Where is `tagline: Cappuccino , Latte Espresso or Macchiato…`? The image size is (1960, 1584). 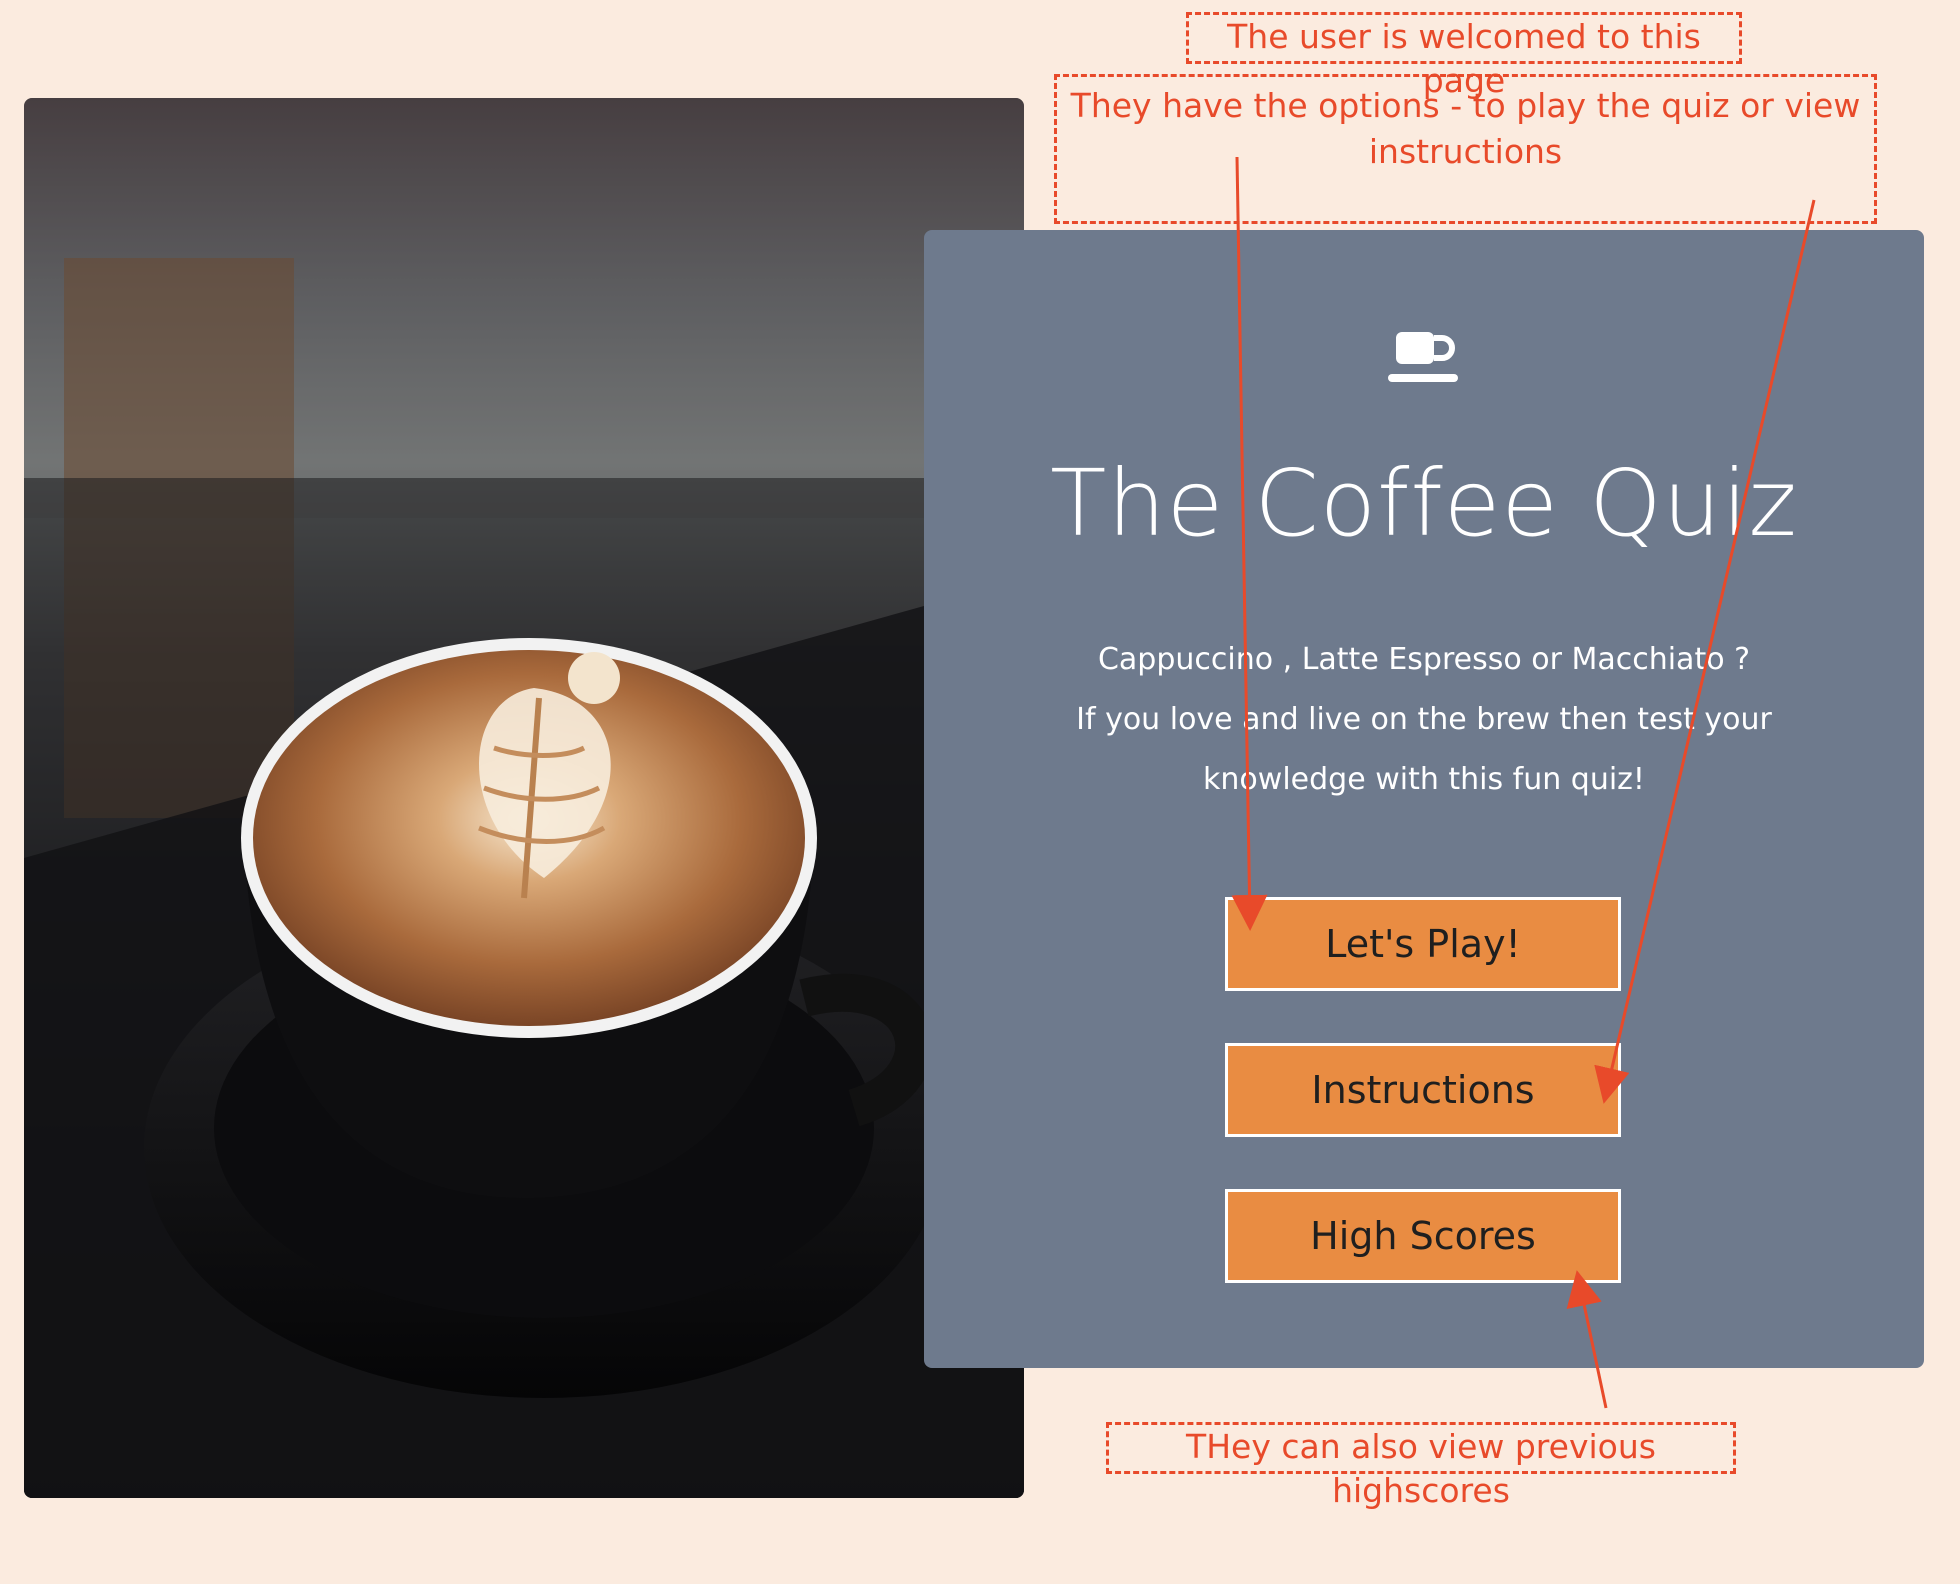
tagline: Cappuccino , Latte Espresso or Macchiato… is located at coordinates (1424, 720).